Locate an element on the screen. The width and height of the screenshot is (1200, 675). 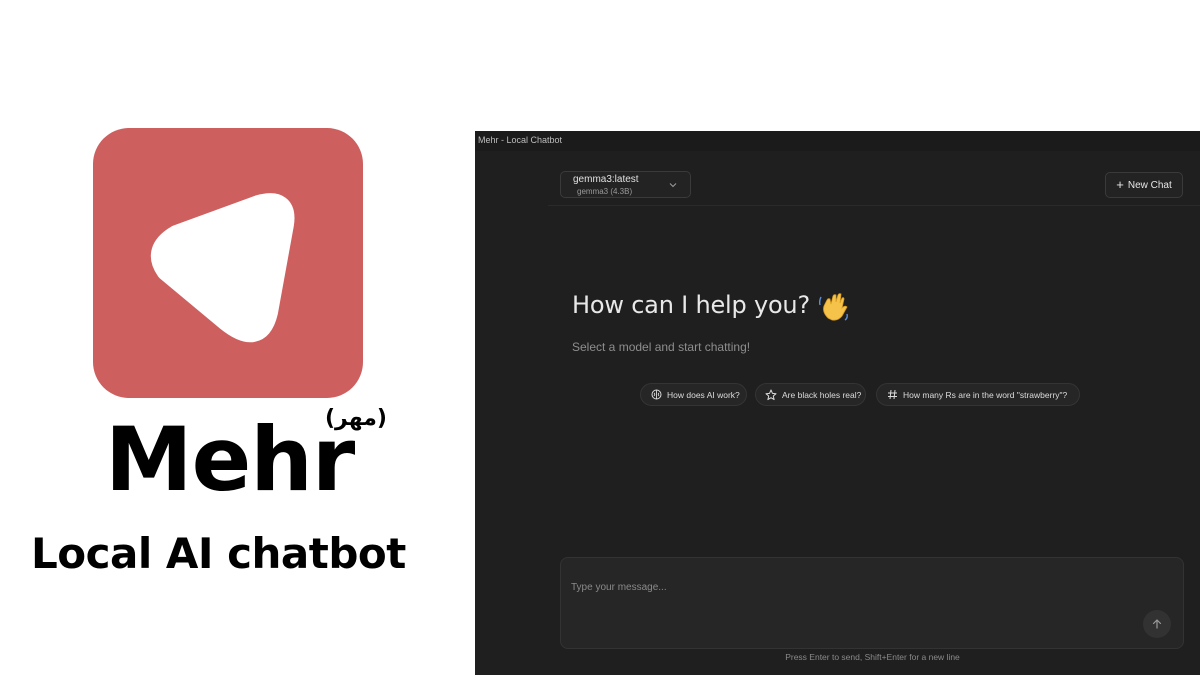
model-selector: gemma3:latest gemma3 (4.3B) is located at coordinates (625, 184).